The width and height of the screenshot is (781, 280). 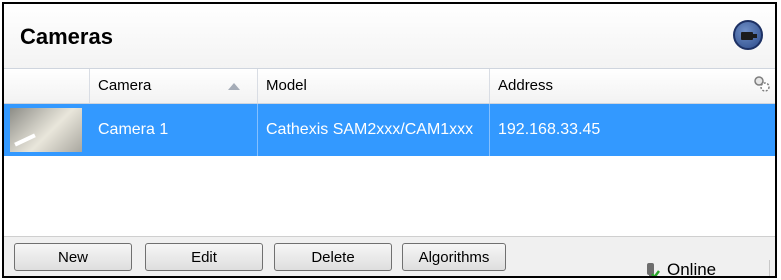 What do you see at coordinates (762, 84) in the screenshot?
I see `settings-gear-icon` at bounding box center [762, 84].